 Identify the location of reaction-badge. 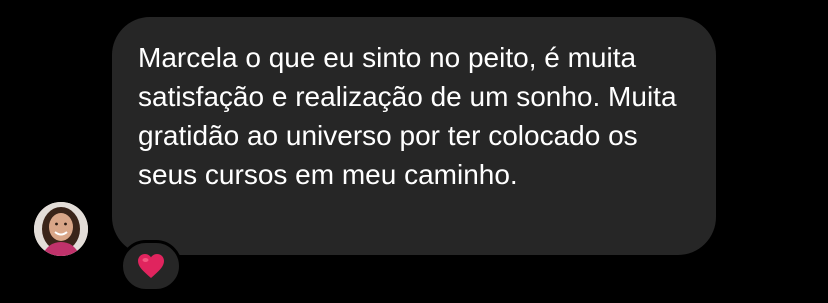
(151, 266).